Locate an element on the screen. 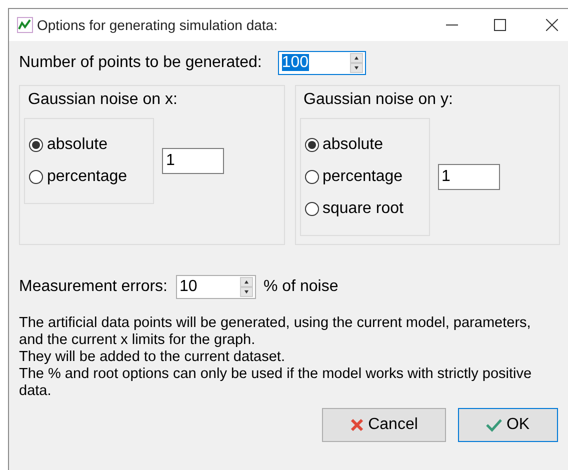 This screenshot has height=470, width=568. cross-icon is located at coordinates (357, 425).